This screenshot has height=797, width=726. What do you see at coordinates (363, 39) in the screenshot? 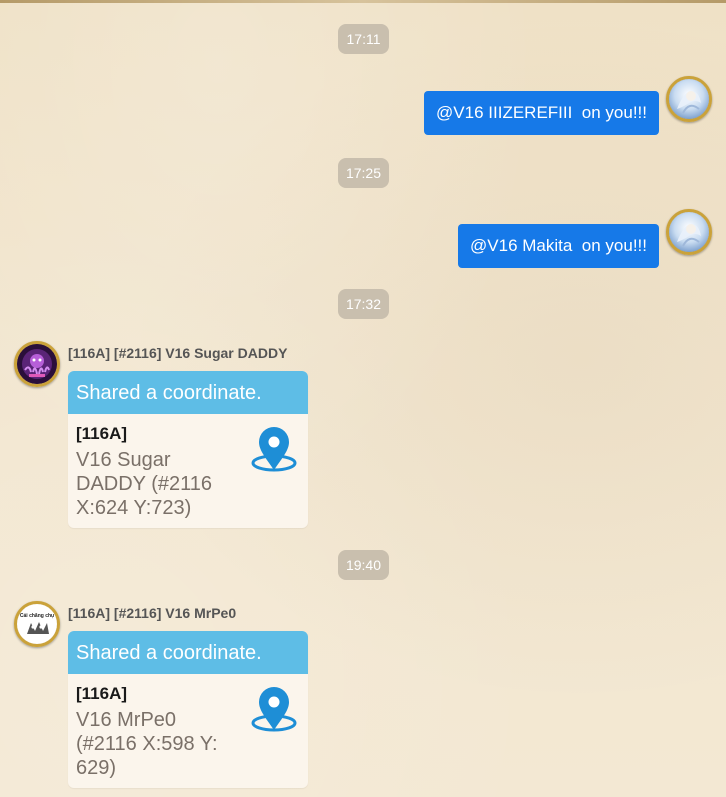
I see `timestamp-chip: 17:11` at bounding box center [363, 39].